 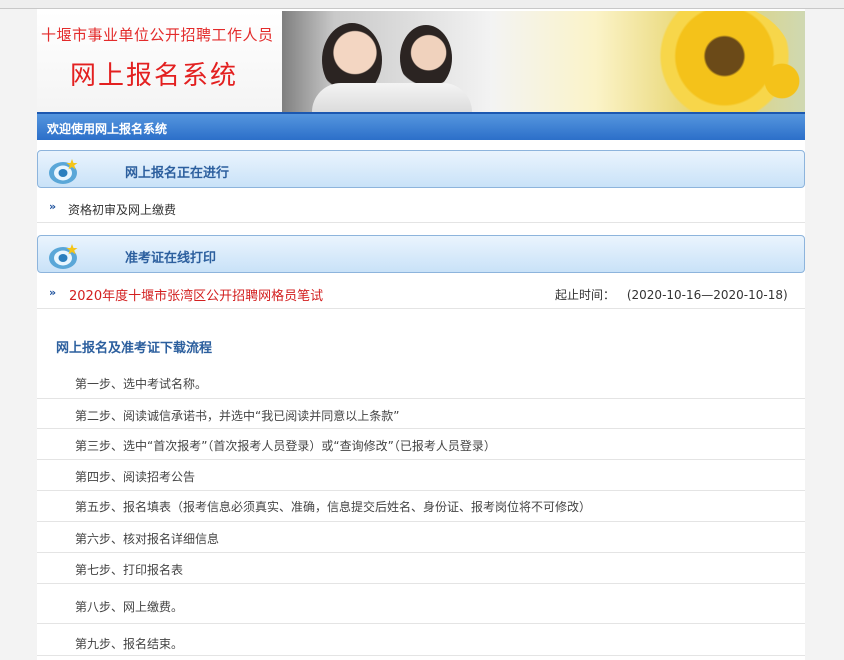 What do you see at coordinates (421, 413) in the screenshot?
I see `step-item: 第二步、阅读诚信承诺书，并选中“我已阅读并同意以上条款”` at bounding box center [421, 413].